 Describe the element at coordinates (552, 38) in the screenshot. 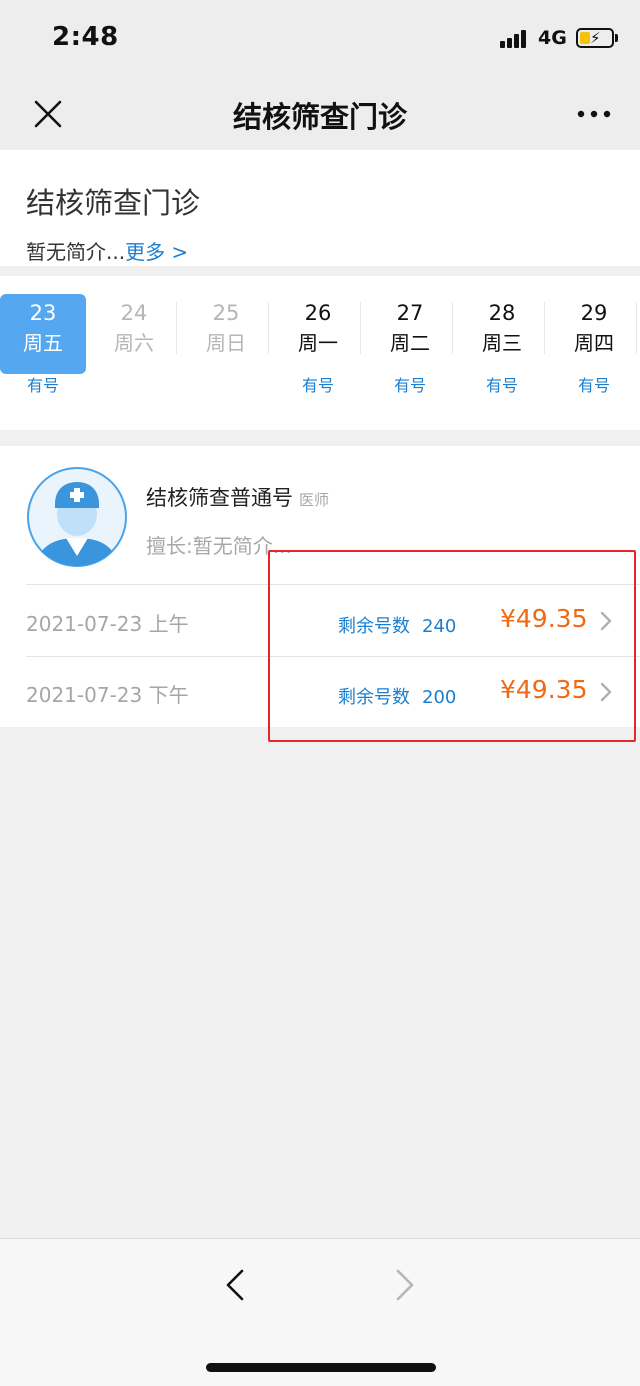

I see `network-label: 4G` at that location.